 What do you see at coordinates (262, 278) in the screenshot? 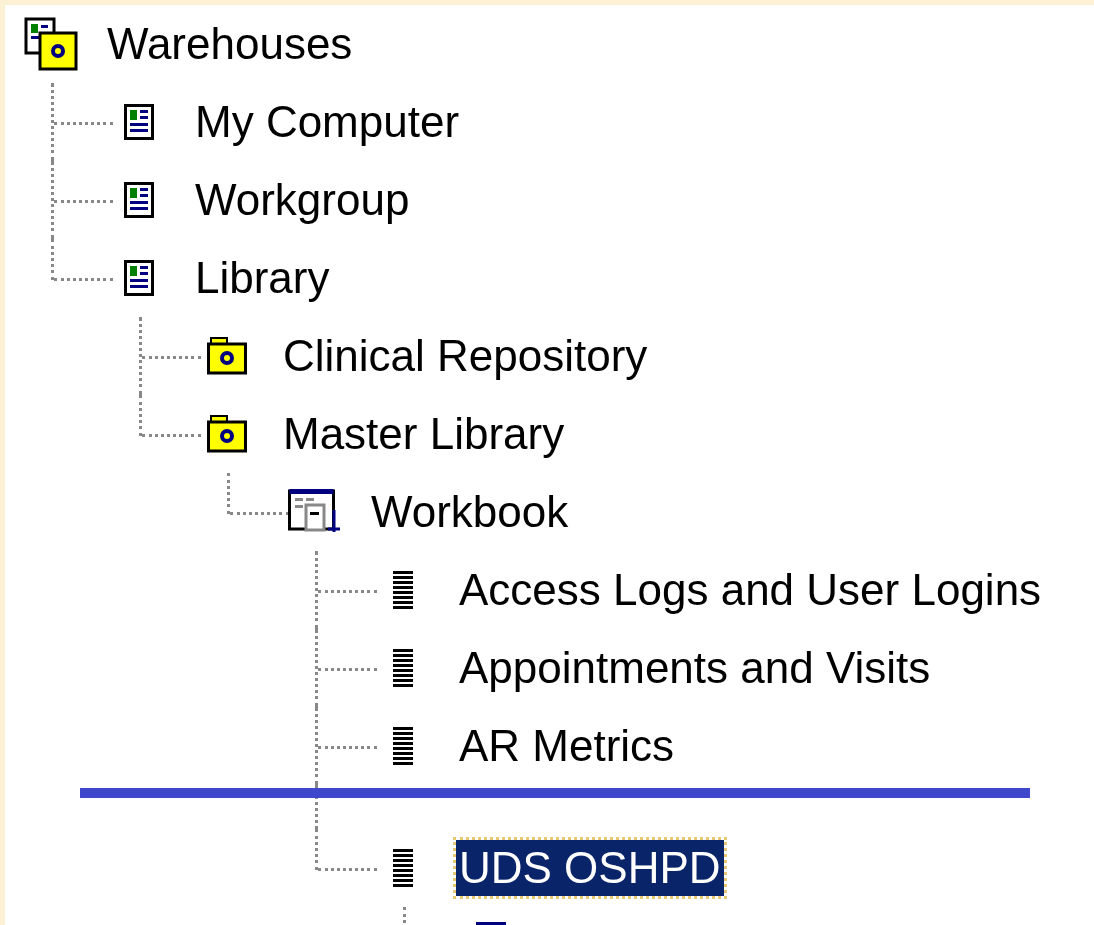
I see `tree-item: Library` at bounding box center [262, 278].